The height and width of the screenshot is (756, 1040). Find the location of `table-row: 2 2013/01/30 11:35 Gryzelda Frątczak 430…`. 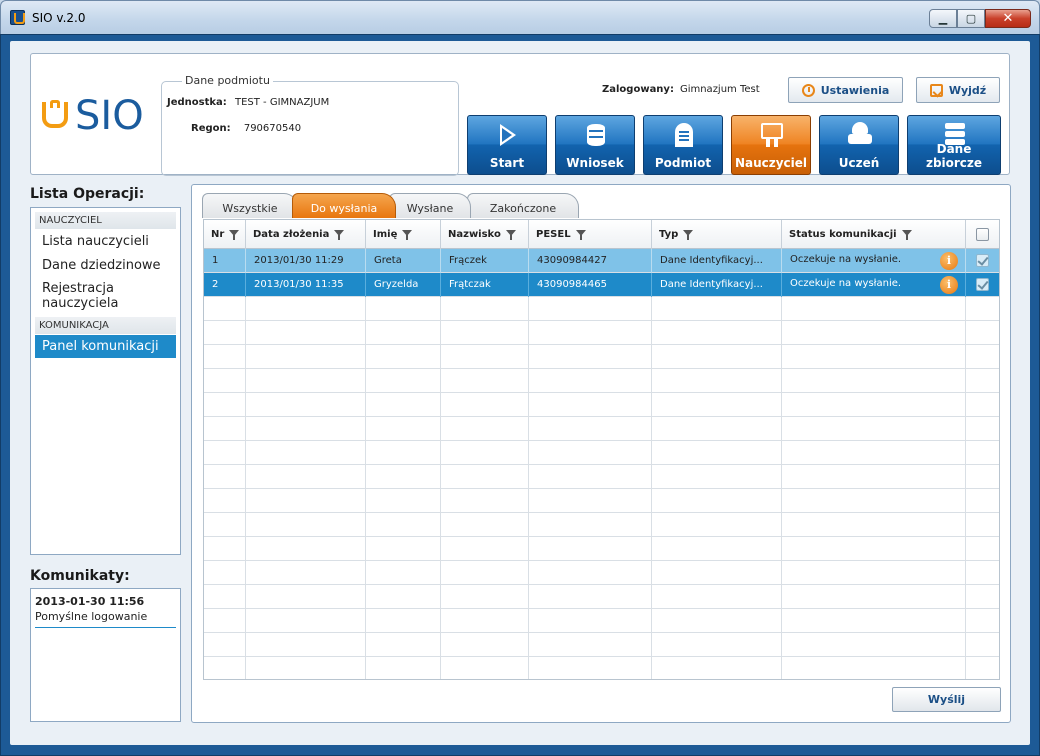

table-row: 2 2013/01/30 11:35 Gryzelda Frątczak 430… is located at coordinates (601, 285).